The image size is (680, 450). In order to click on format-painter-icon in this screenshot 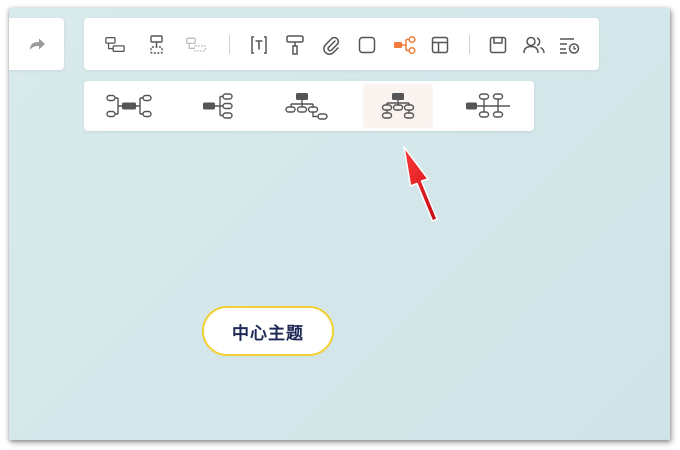, I will do `click(295, 45)`.